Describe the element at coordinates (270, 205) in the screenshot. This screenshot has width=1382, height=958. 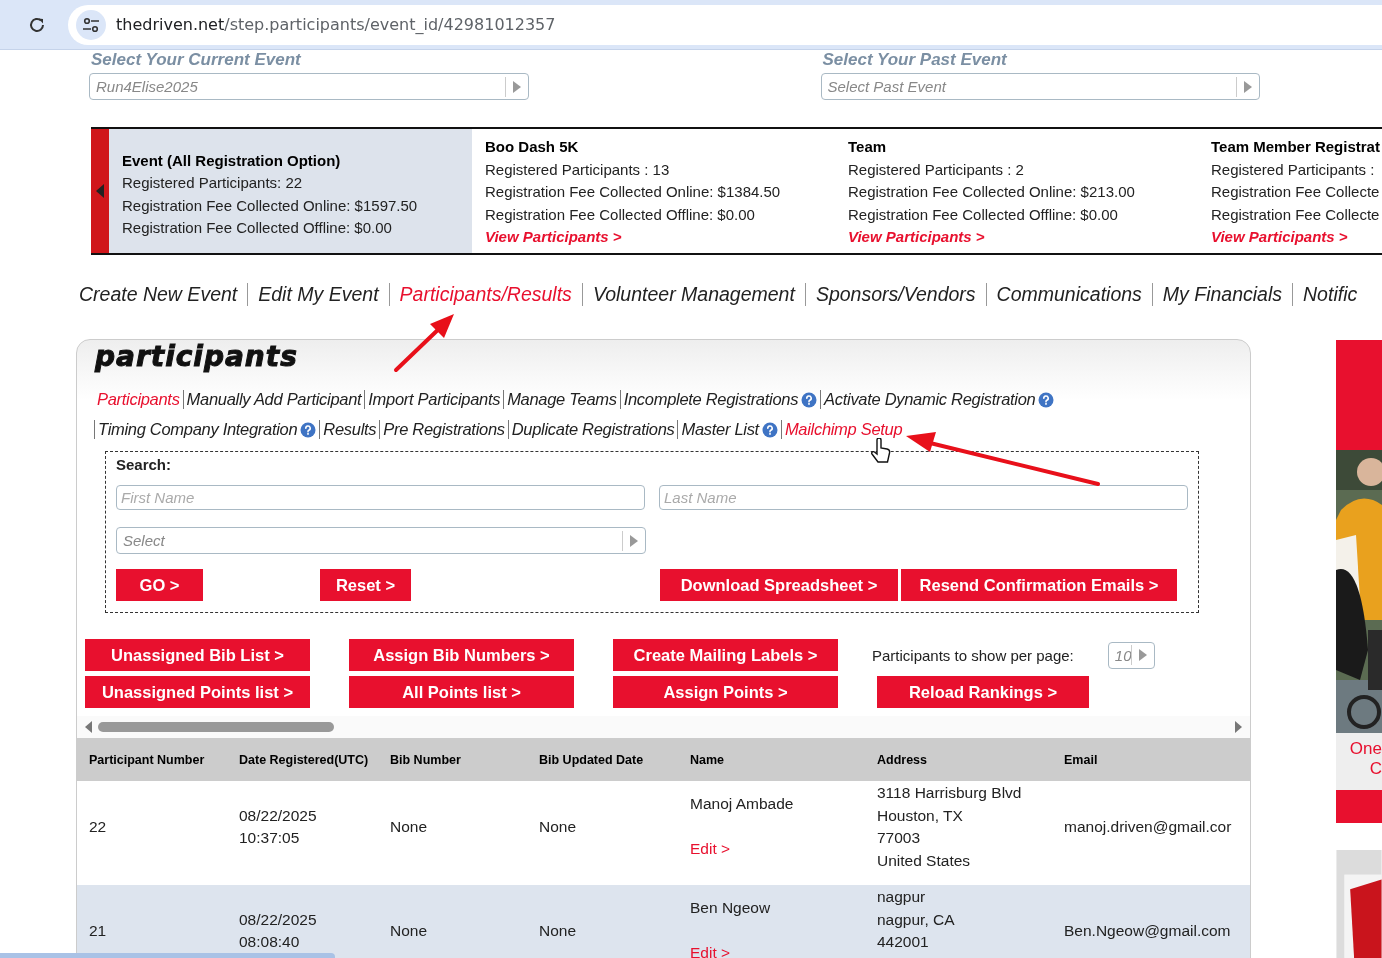
I see `event-stat: Registration Fee Collected Online: $1597.50` at that location.